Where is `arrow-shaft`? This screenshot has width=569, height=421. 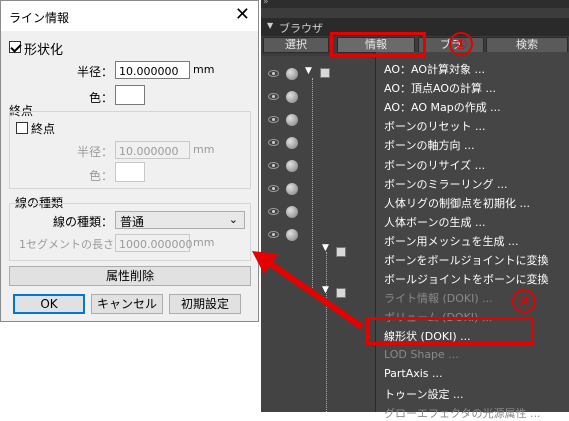 arrow-shaft is located at coordinates (315, 294).